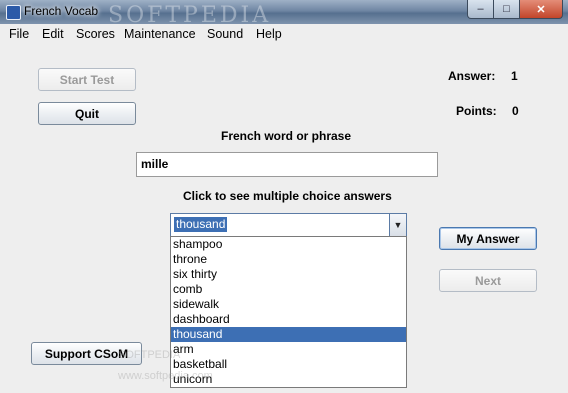 The image size is (568, 393). I want to click on menu-help: Help, so click(269, 34).